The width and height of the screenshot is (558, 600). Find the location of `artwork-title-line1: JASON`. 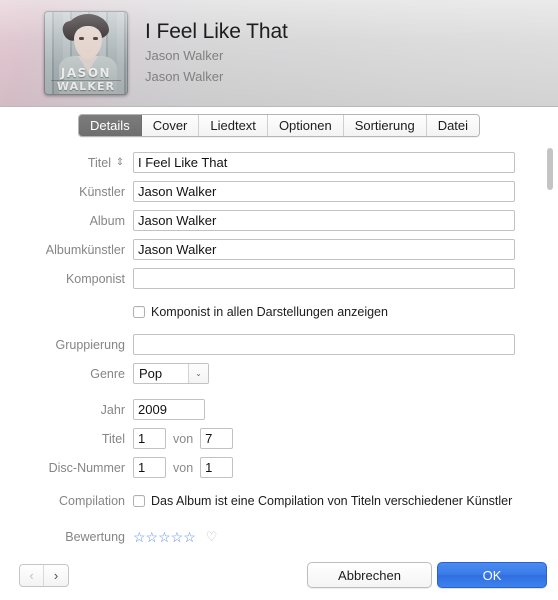

artwork-title-line1: JASON is located at coordinates (86, 73).